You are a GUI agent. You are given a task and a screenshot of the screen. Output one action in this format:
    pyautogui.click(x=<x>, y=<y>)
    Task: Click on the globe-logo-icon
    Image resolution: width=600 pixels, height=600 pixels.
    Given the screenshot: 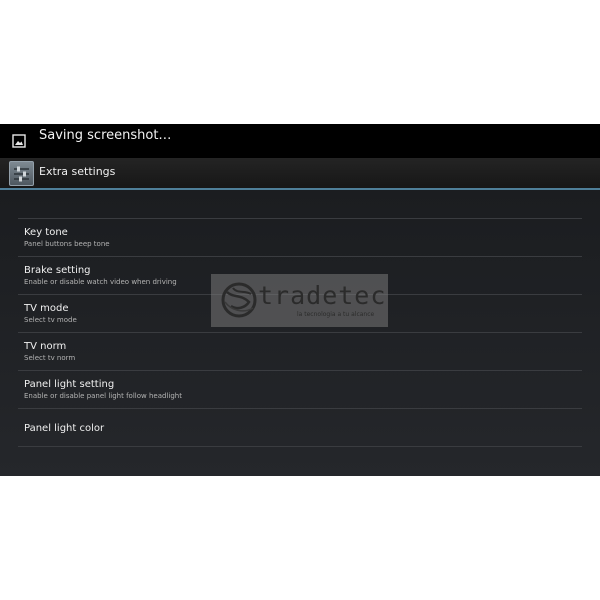 What is the action you would take?
    pyautogui.click(x=239, y=300)
    